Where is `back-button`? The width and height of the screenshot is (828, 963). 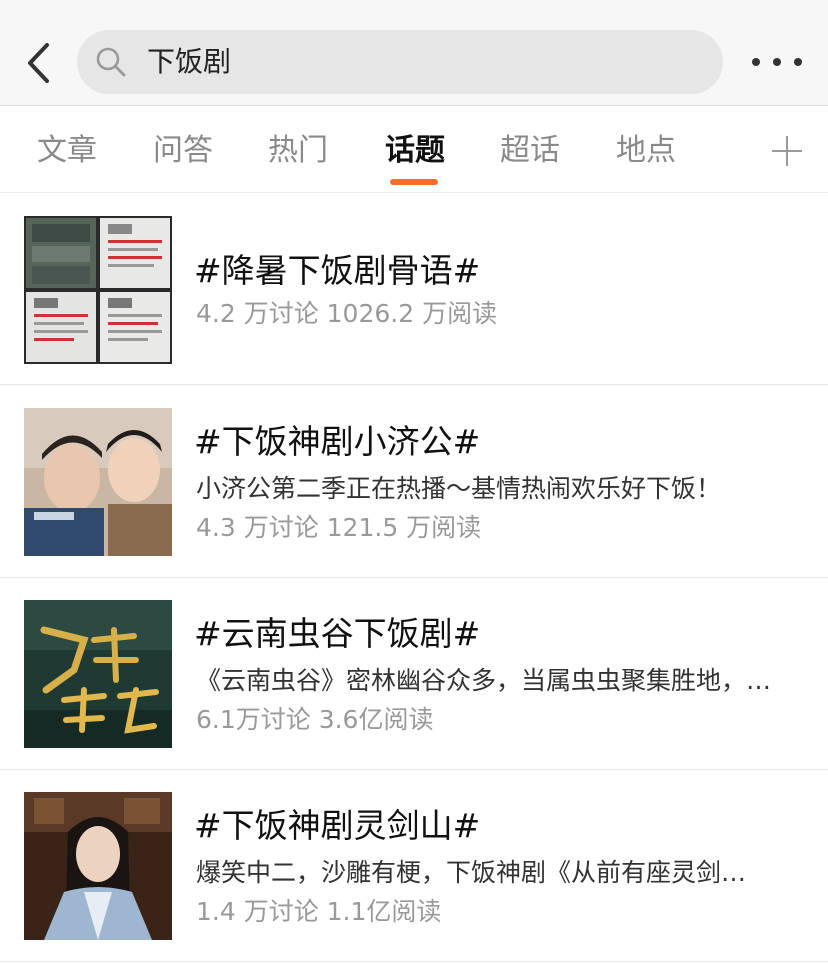
back-button is located at coordinates (38, 63).